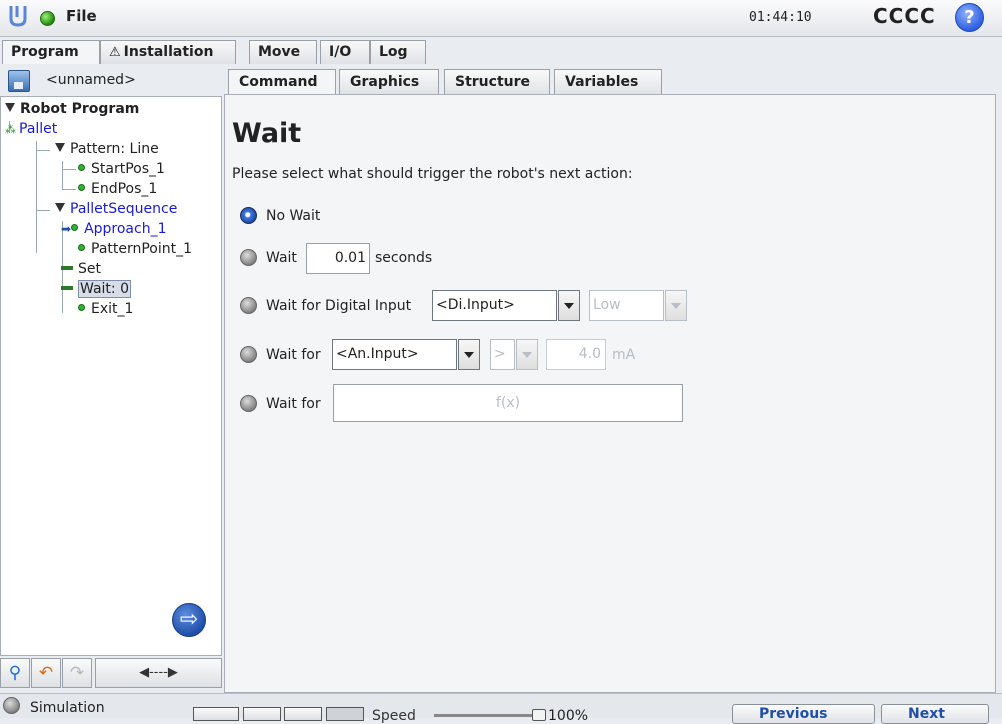 Image resolution: width=1002 pixels, height=724 pixels. I want to click on wait-expression-label: Wait for, so click(293, 404).